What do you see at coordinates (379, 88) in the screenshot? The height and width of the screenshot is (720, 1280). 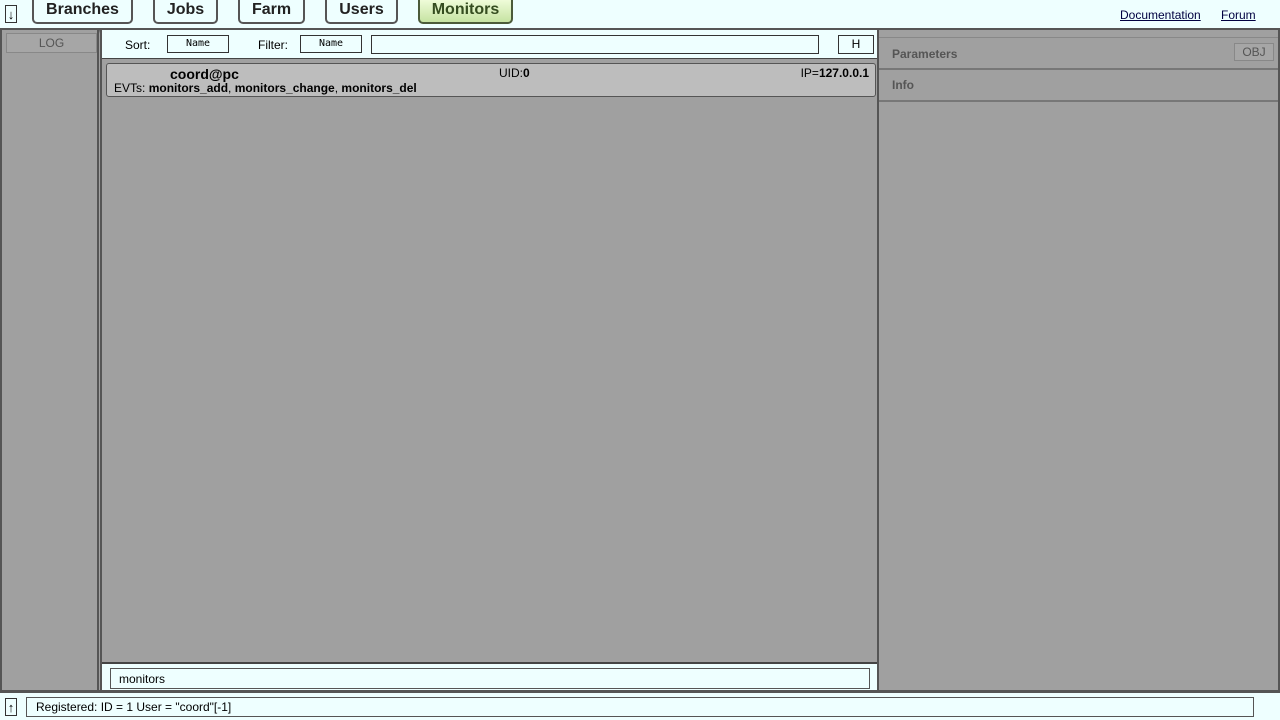 I see `event-item: monitors_del` at bounding box center [379, 88].